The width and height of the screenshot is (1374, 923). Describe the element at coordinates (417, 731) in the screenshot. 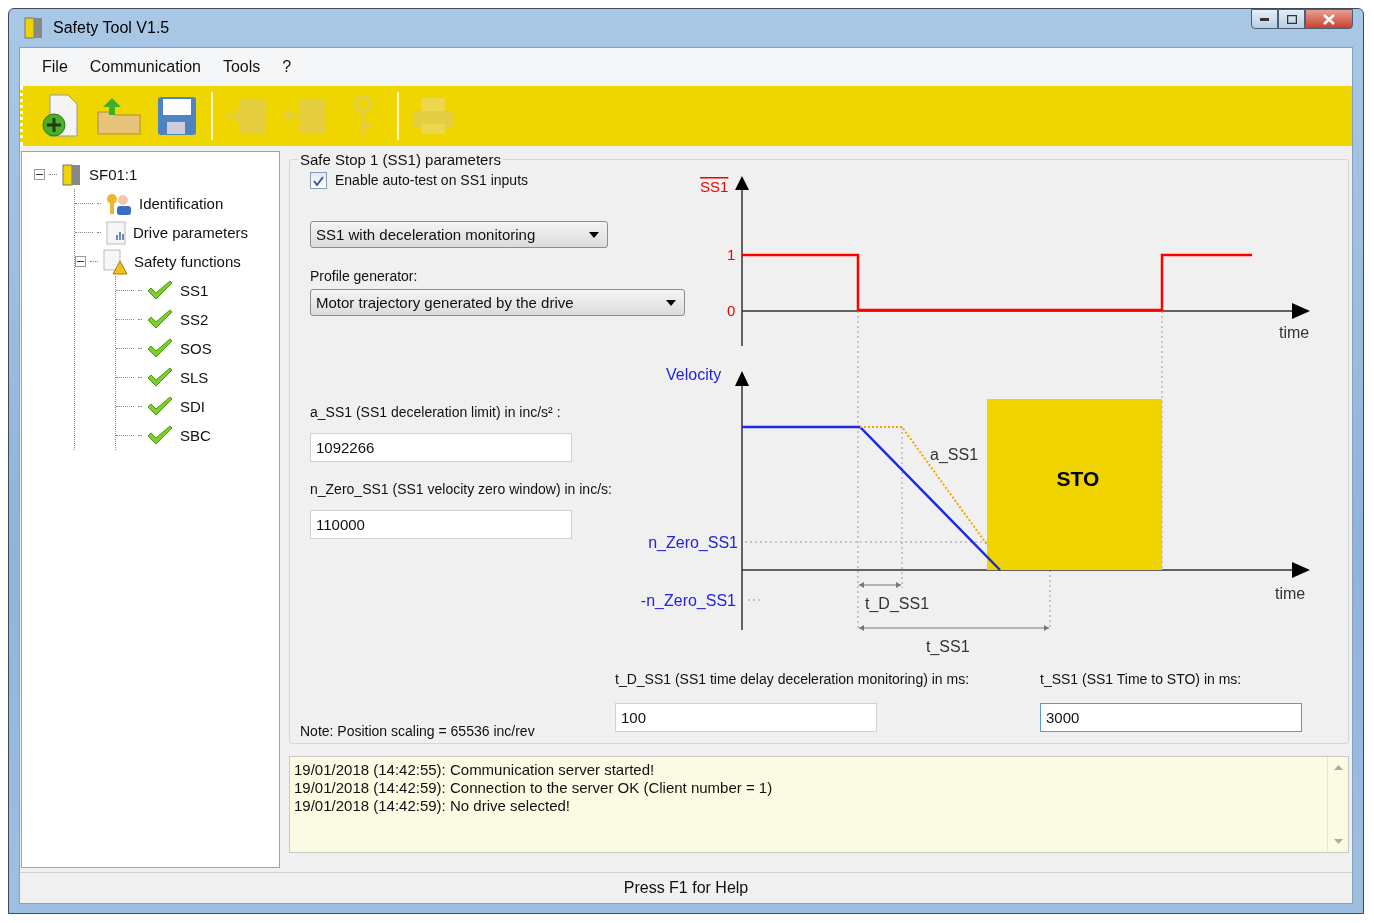

I see `note-text: Note: Position scaling = 65536 inc/rev` at that location.